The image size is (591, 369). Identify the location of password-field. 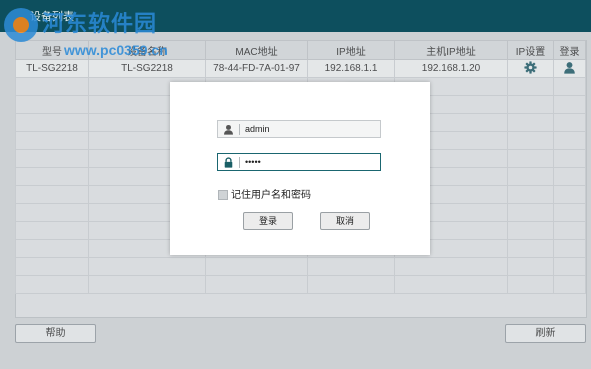
(299, 162).